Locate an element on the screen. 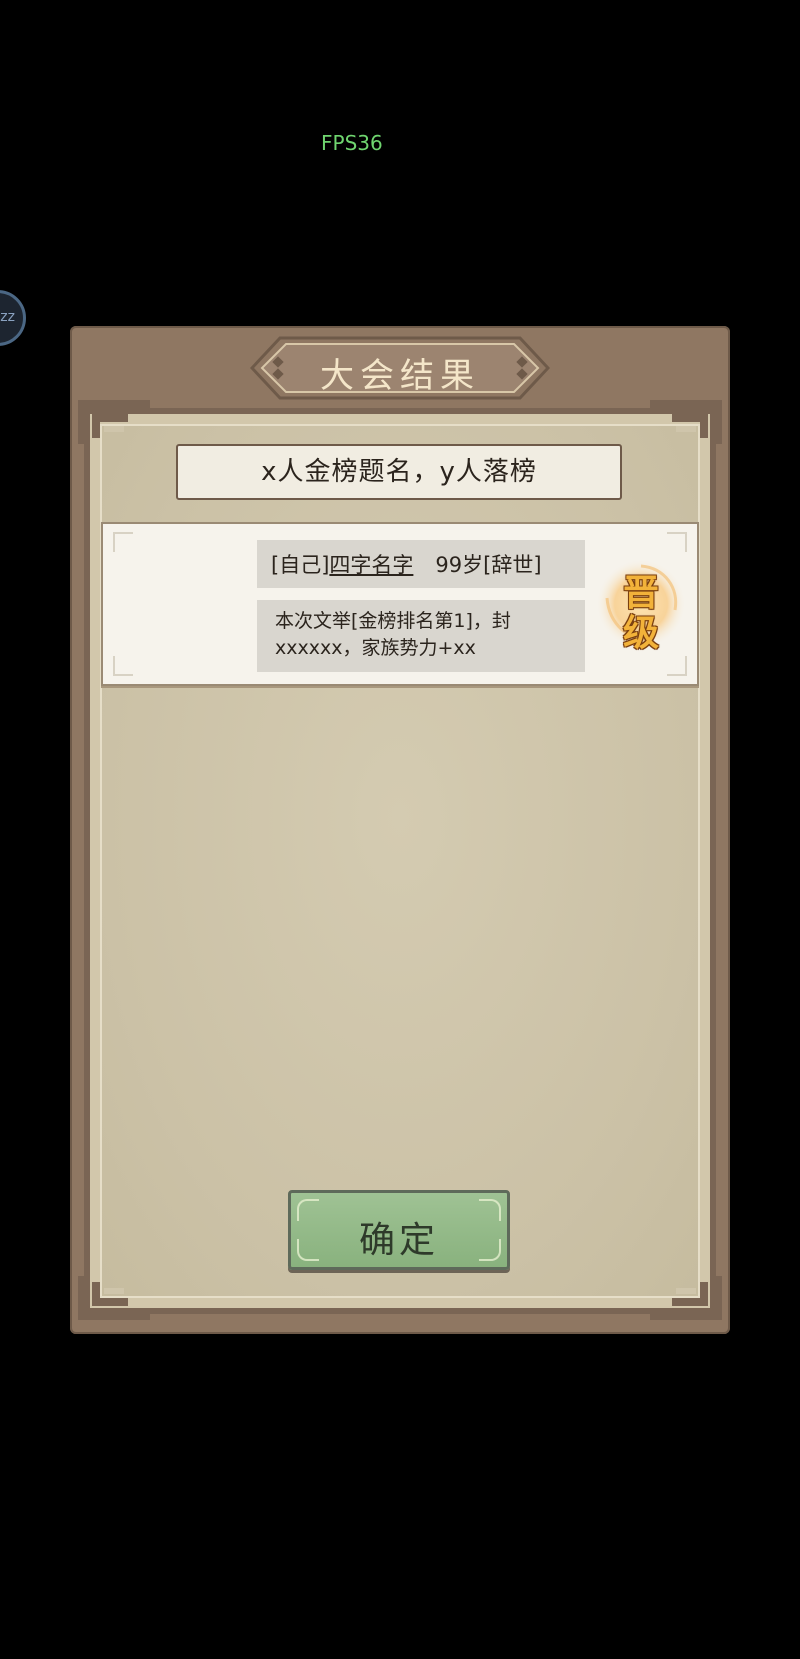  badge-text-line2: 级 is located at coordinates (640, 633).